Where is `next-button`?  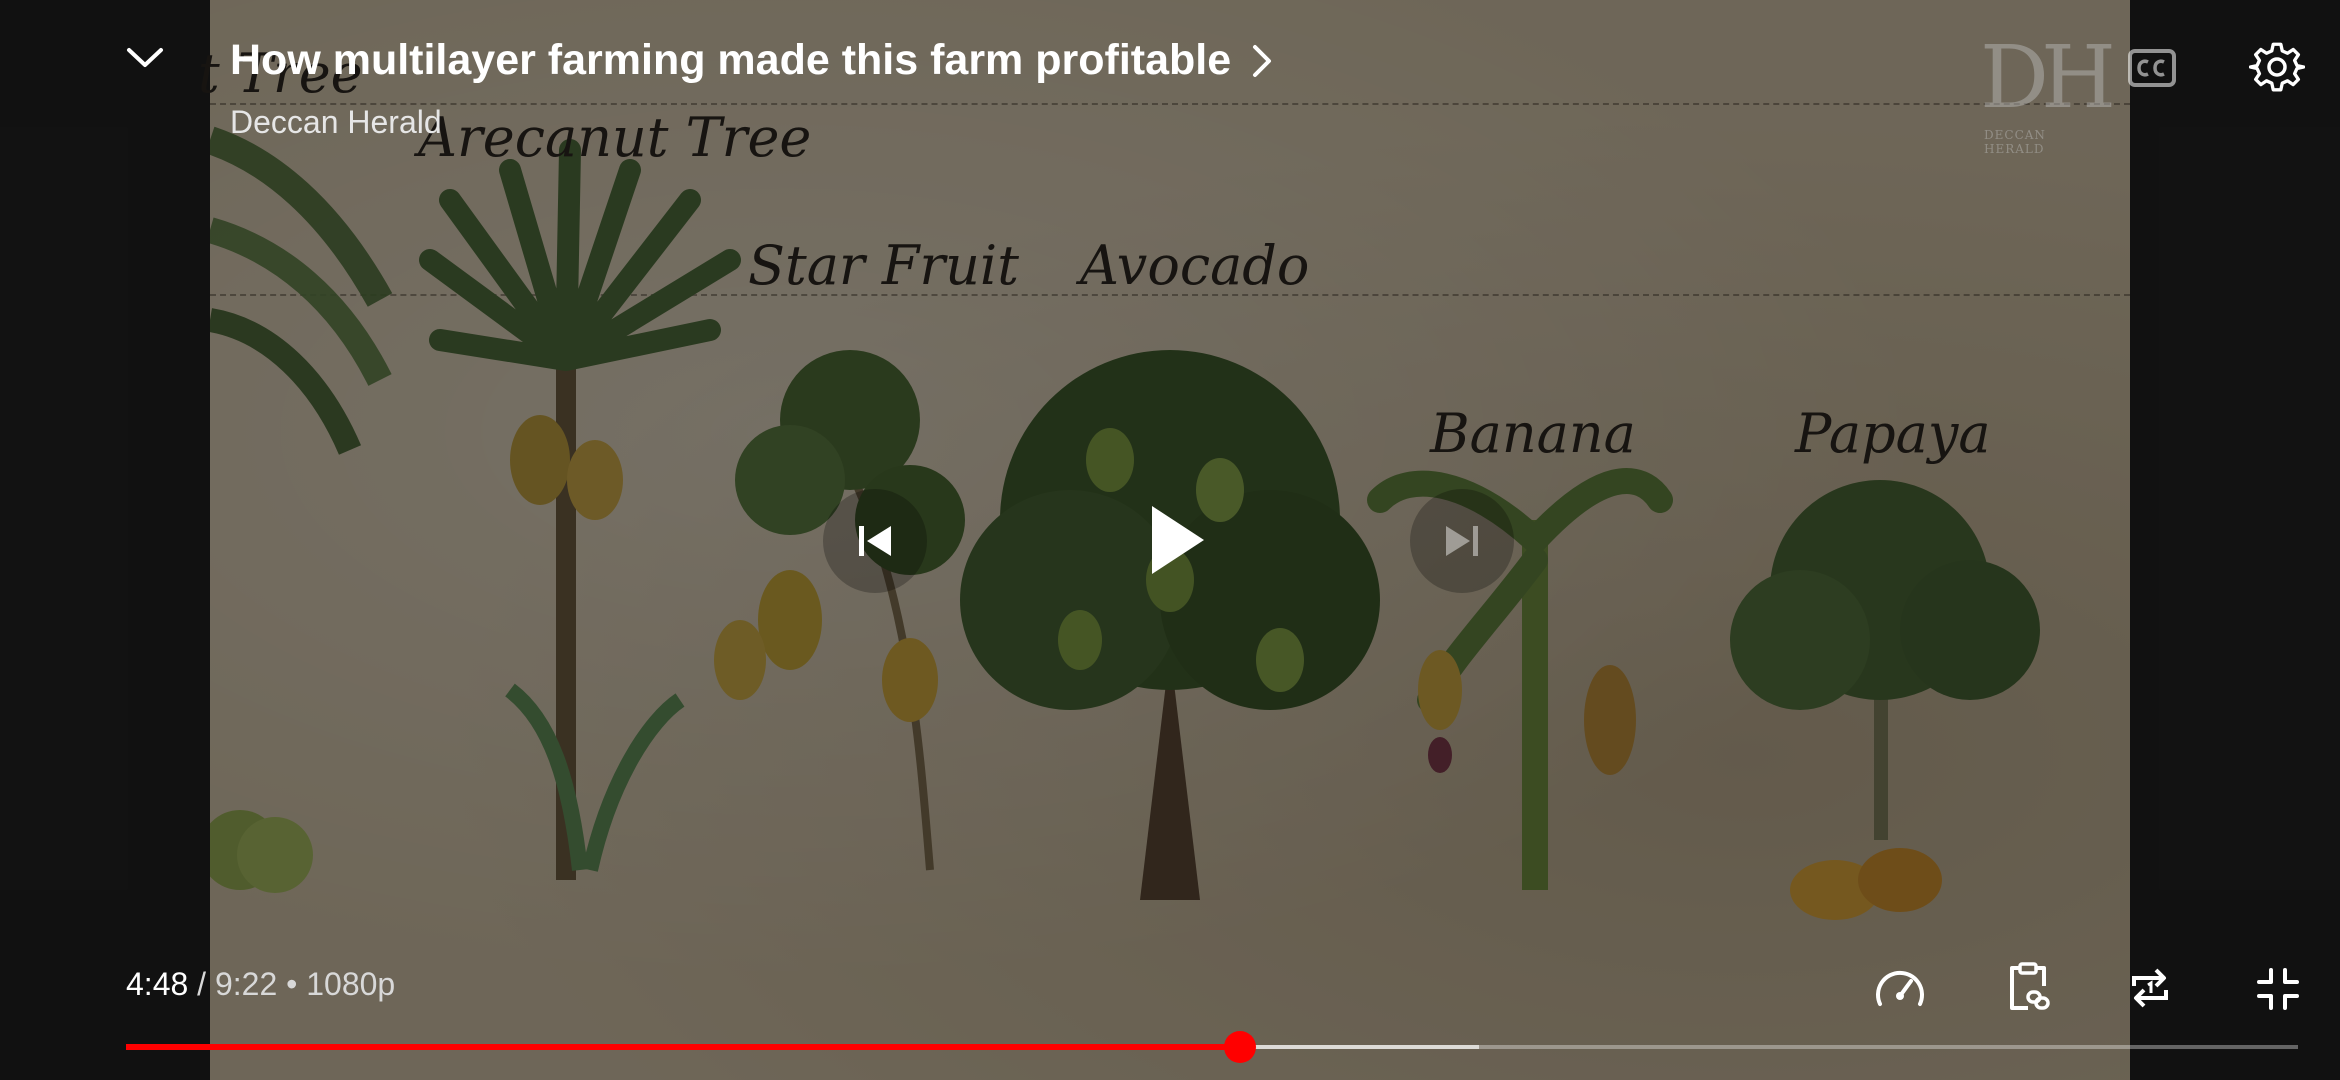
next-button is located at coordinates (1462, 541).